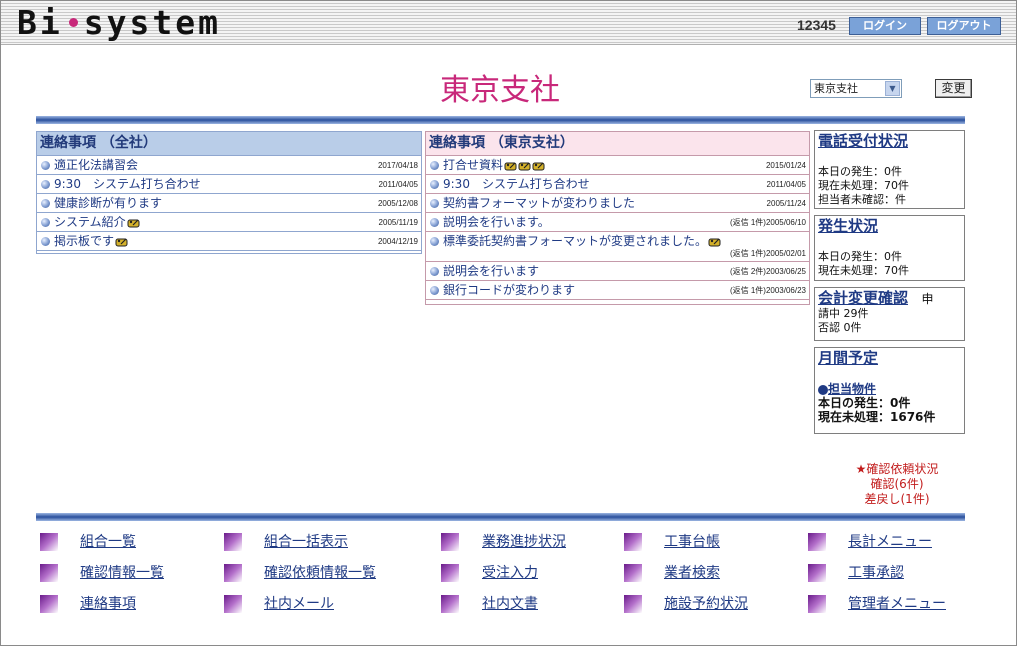  What do you see at coordinates (889, 389) in the screenshot?
I see `monthly-subhead: 担当物件` at bounding box center [889, 389].